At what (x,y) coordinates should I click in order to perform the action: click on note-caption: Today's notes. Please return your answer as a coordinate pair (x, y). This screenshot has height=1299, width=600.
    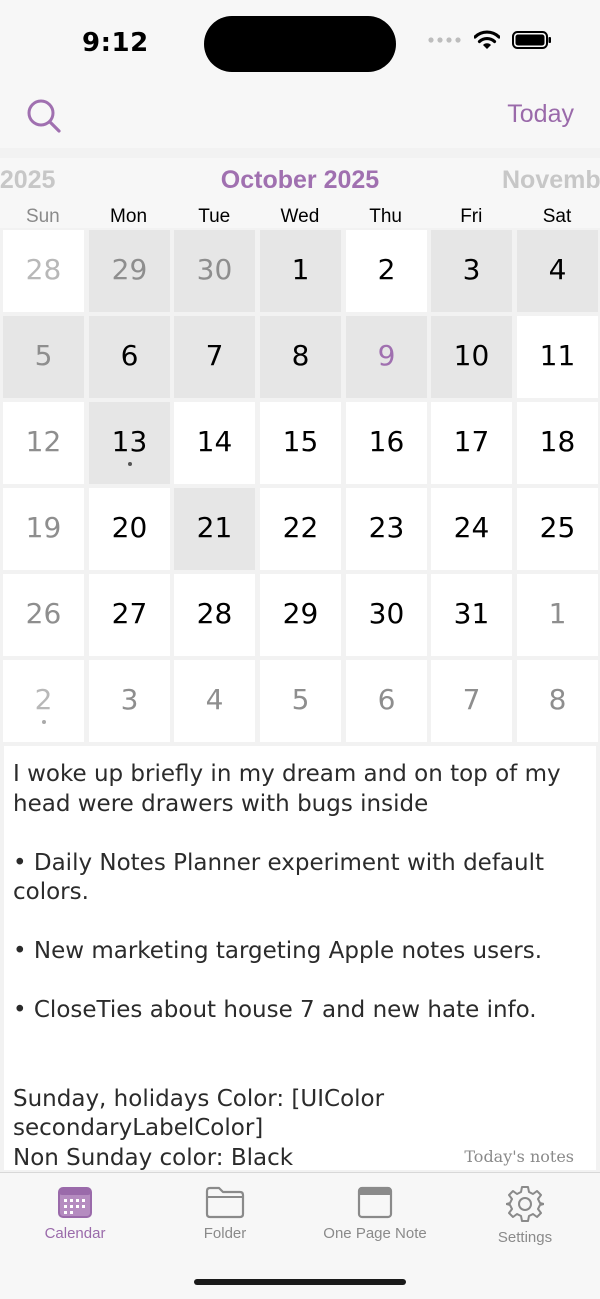
    Looking at the image, I should click on (516, 1156).